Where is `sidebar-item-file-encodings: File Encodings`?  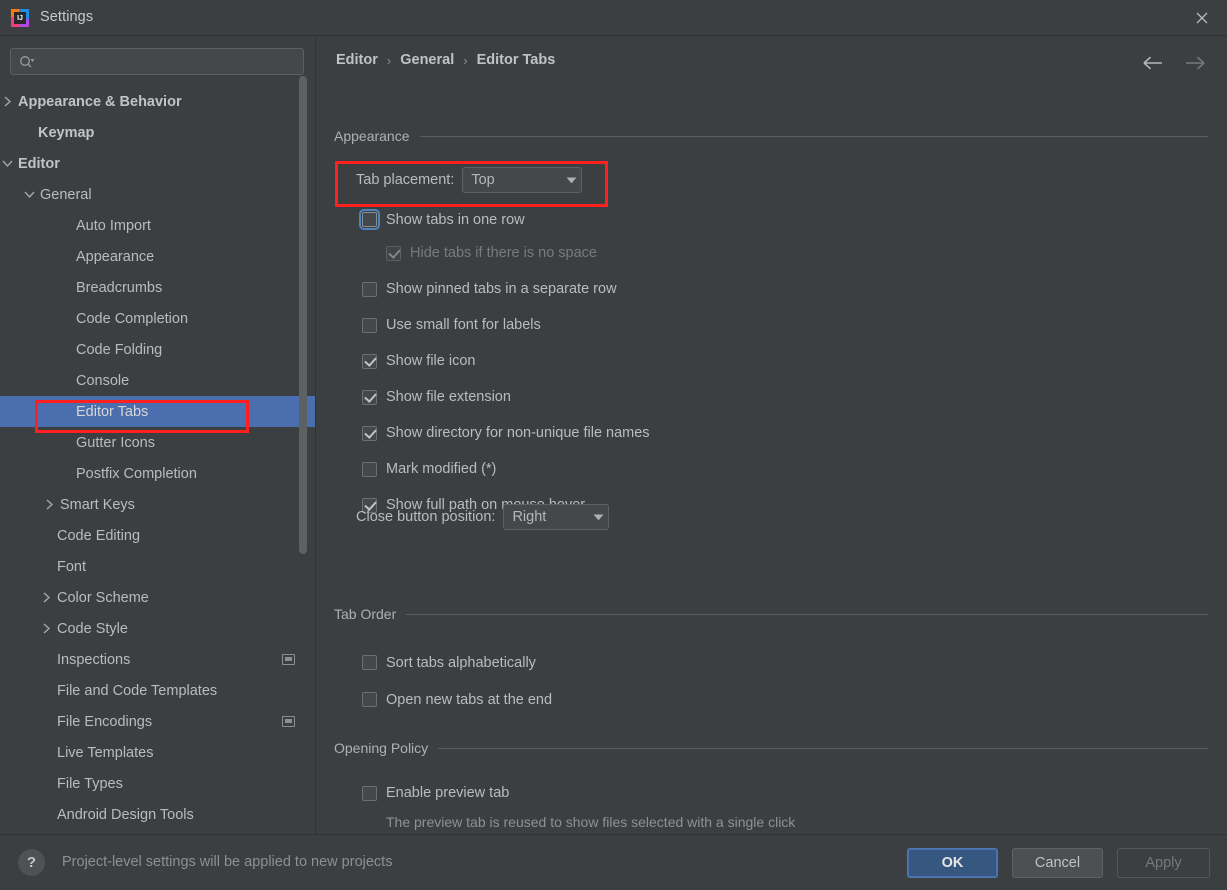
sidebar-item-file-encodings: File Encodings is located at coordinates (157, 721).